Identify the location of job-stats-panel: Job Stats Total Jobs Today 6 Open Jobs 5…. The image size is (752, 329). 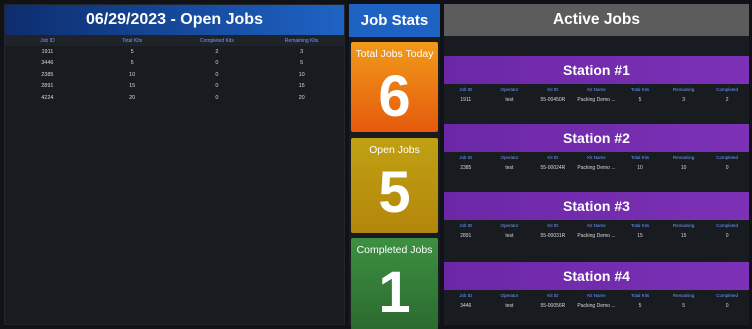
(394, 166).